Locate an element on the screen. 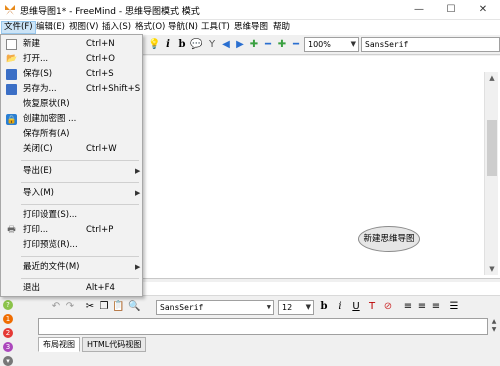 The image size is (500, 366). root-node: 新建思维导图 is located at coordinates (389, 239).